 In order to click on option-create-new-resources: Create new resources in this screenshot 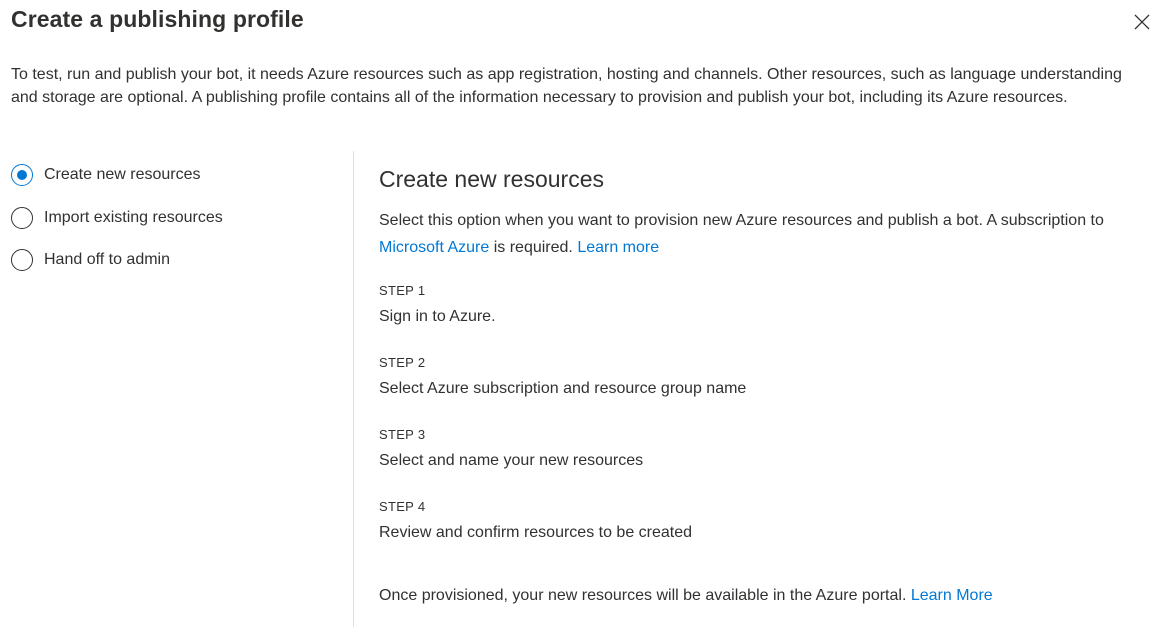, I will do `click(117, 175)`.